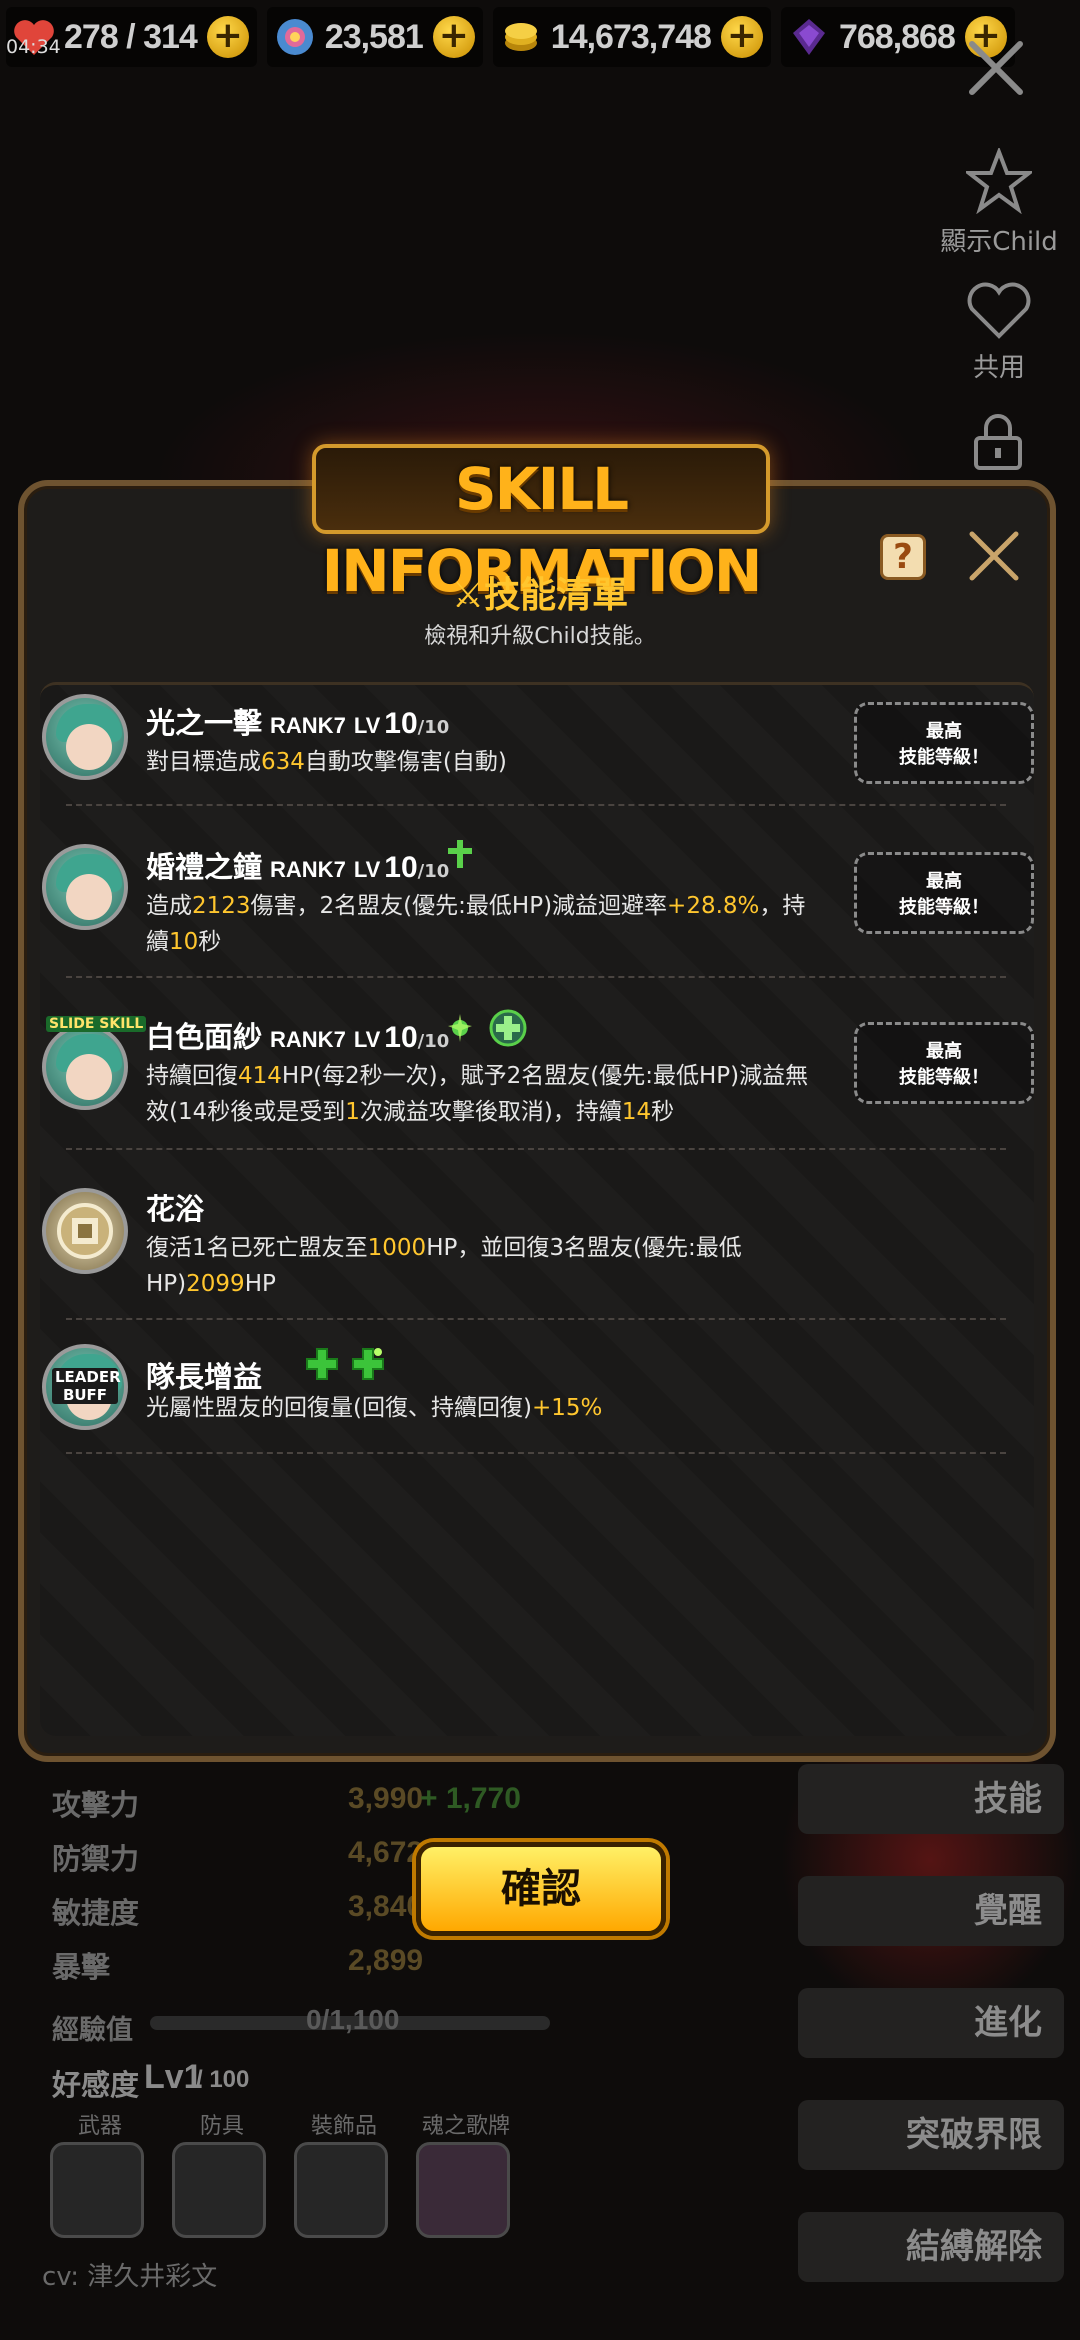 This screenshot has height=2340, width=1080. Describe the element at coordinates (169, 906) in the screenshot. I see `skill-desc-text: 造成` at that location.